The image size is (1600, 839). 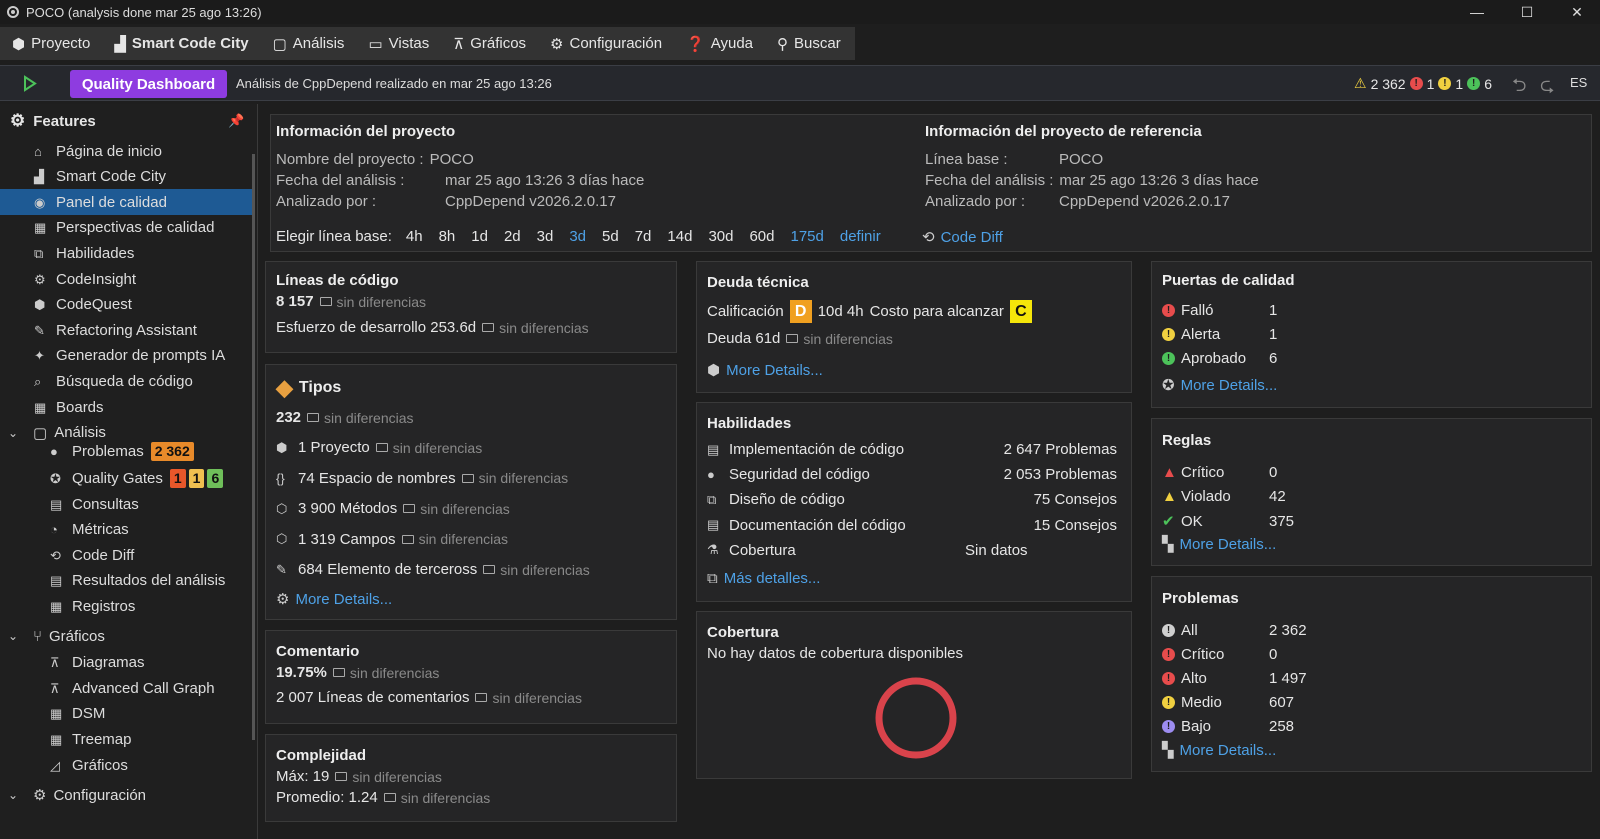 What do you see at coordinates (126, 202) in the screenshot?
I see `sidebar-item: ◉ Panel de calidad` at bounding box center [126, 202].